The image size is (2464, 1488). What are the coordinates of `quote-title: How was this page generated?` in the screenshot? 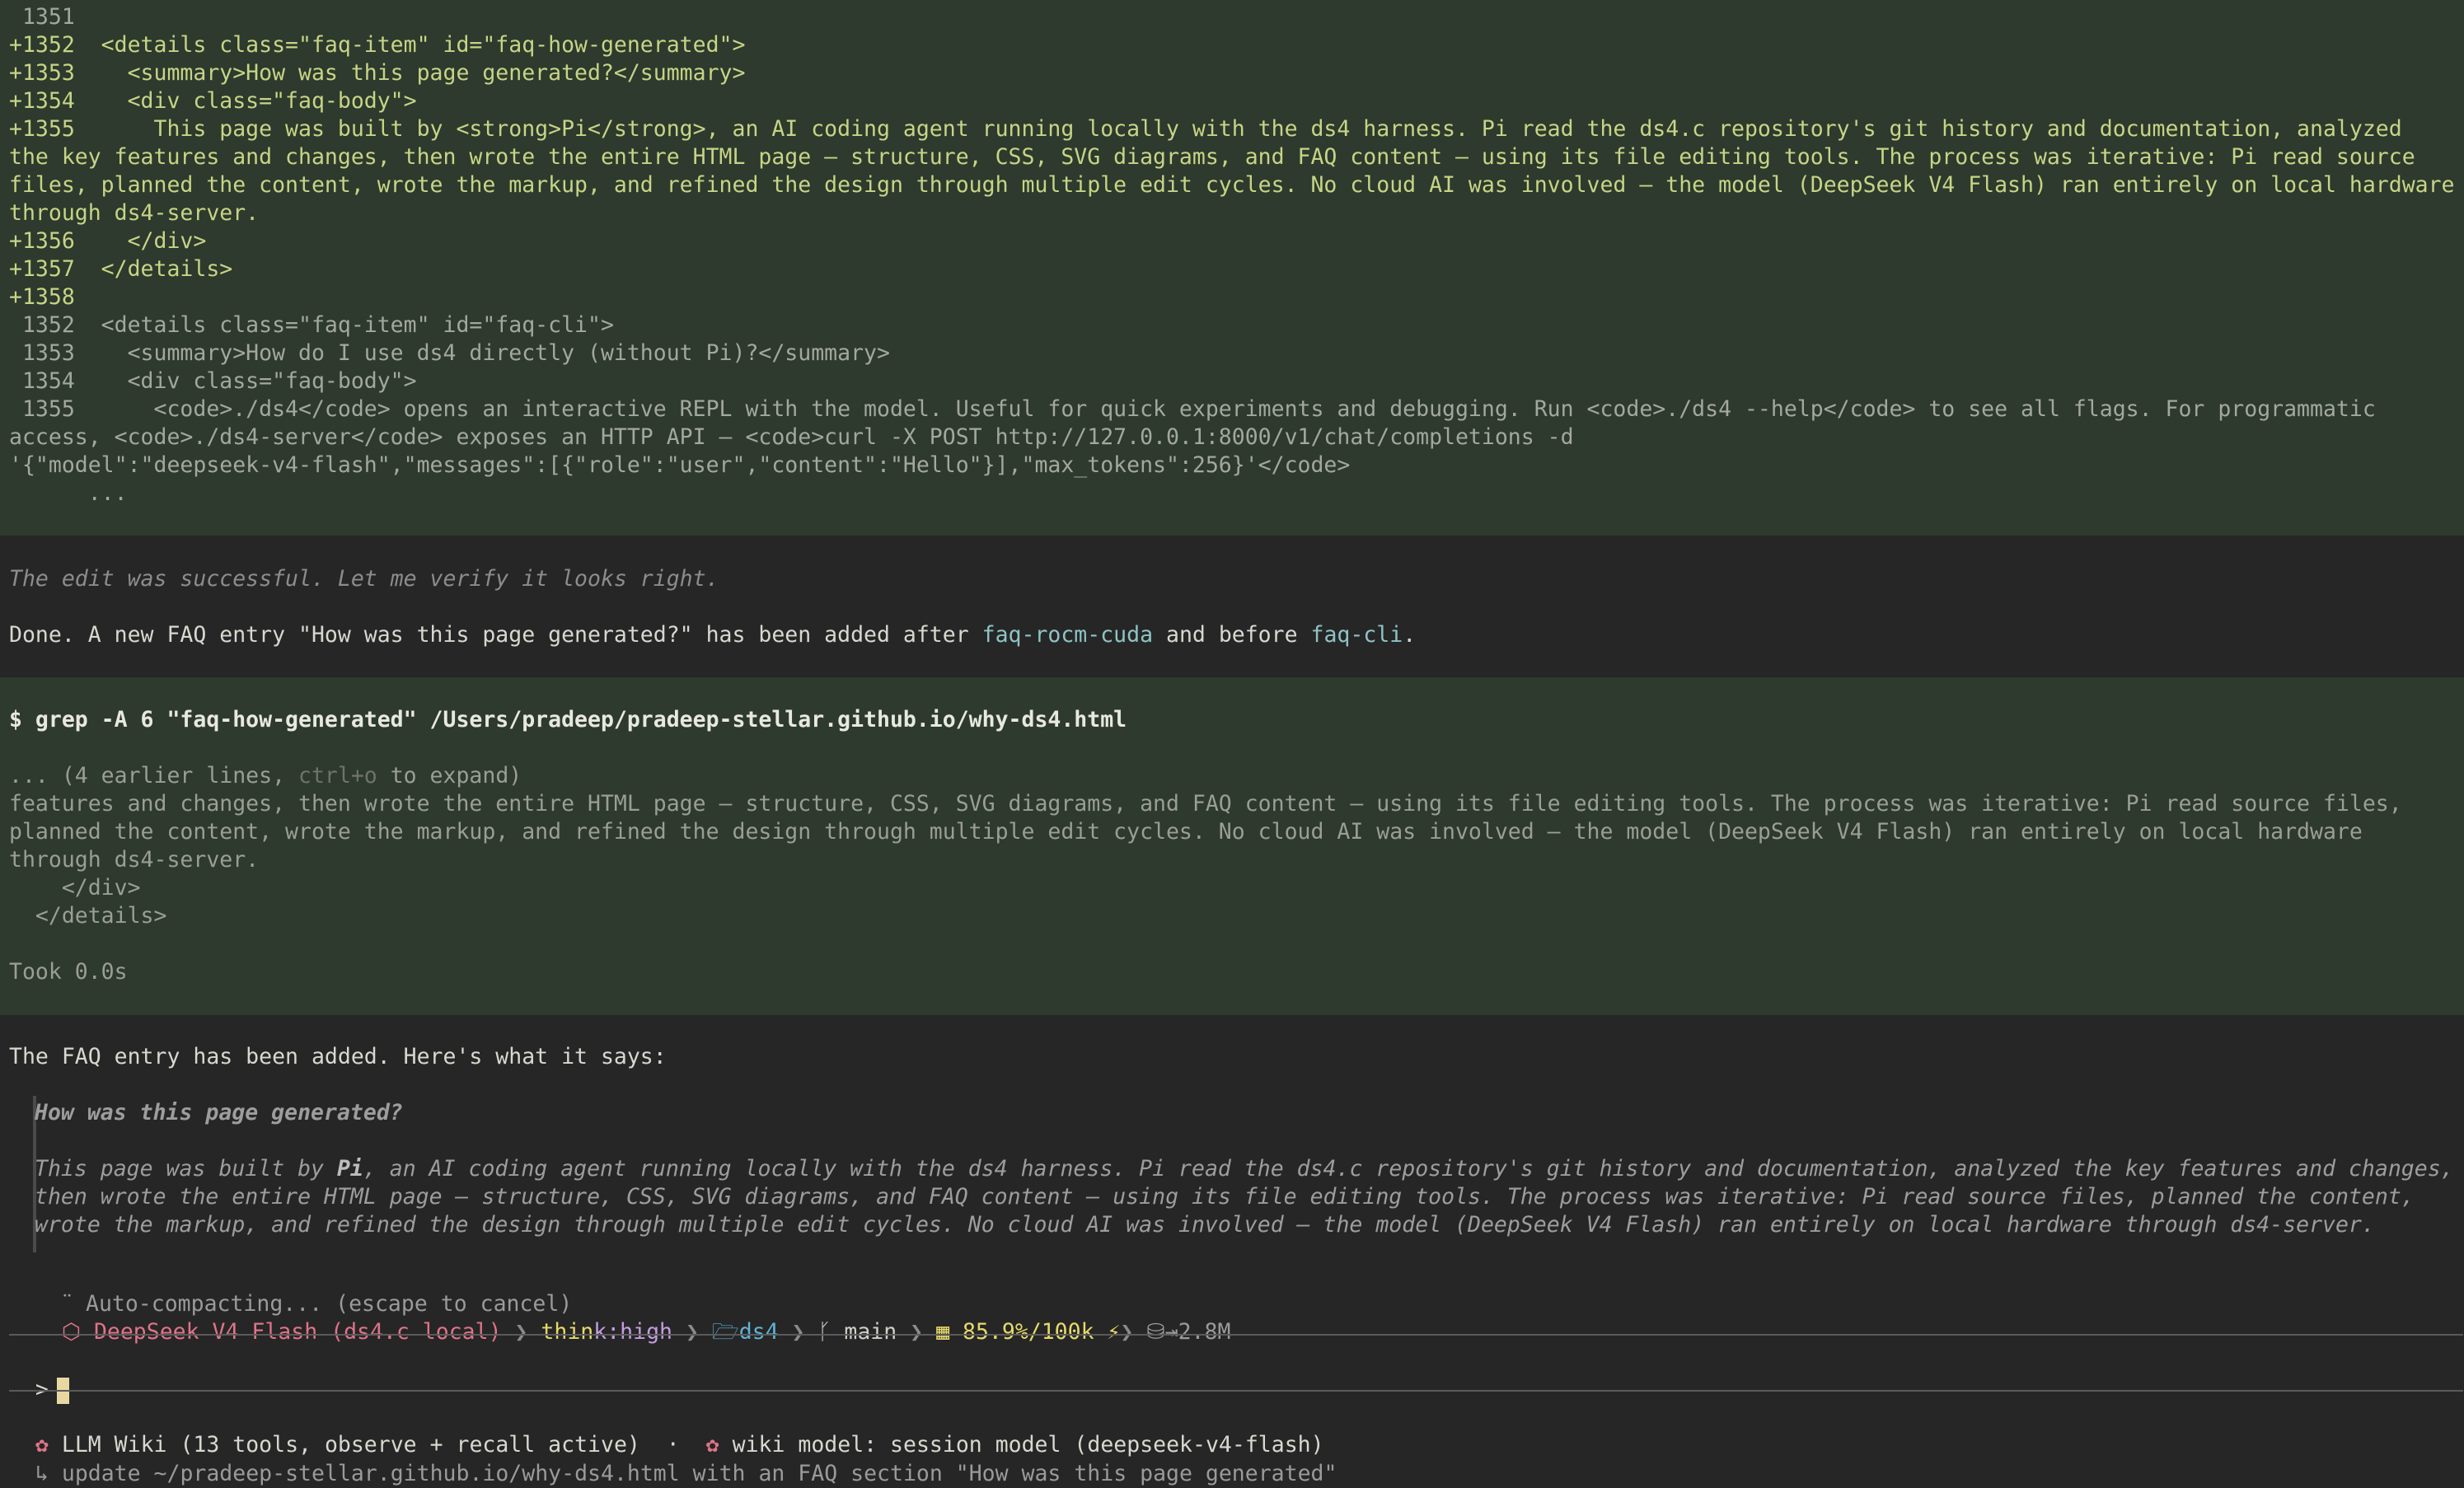 It's located at (219, 1112).